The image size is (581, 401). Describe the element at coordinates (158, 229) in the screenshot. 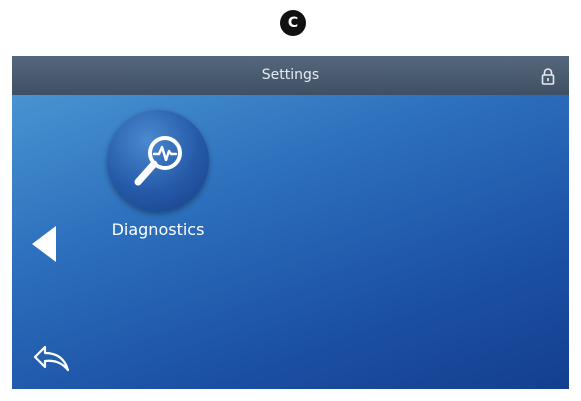

I see `diagnostics-label: Diagnostics` at that location.